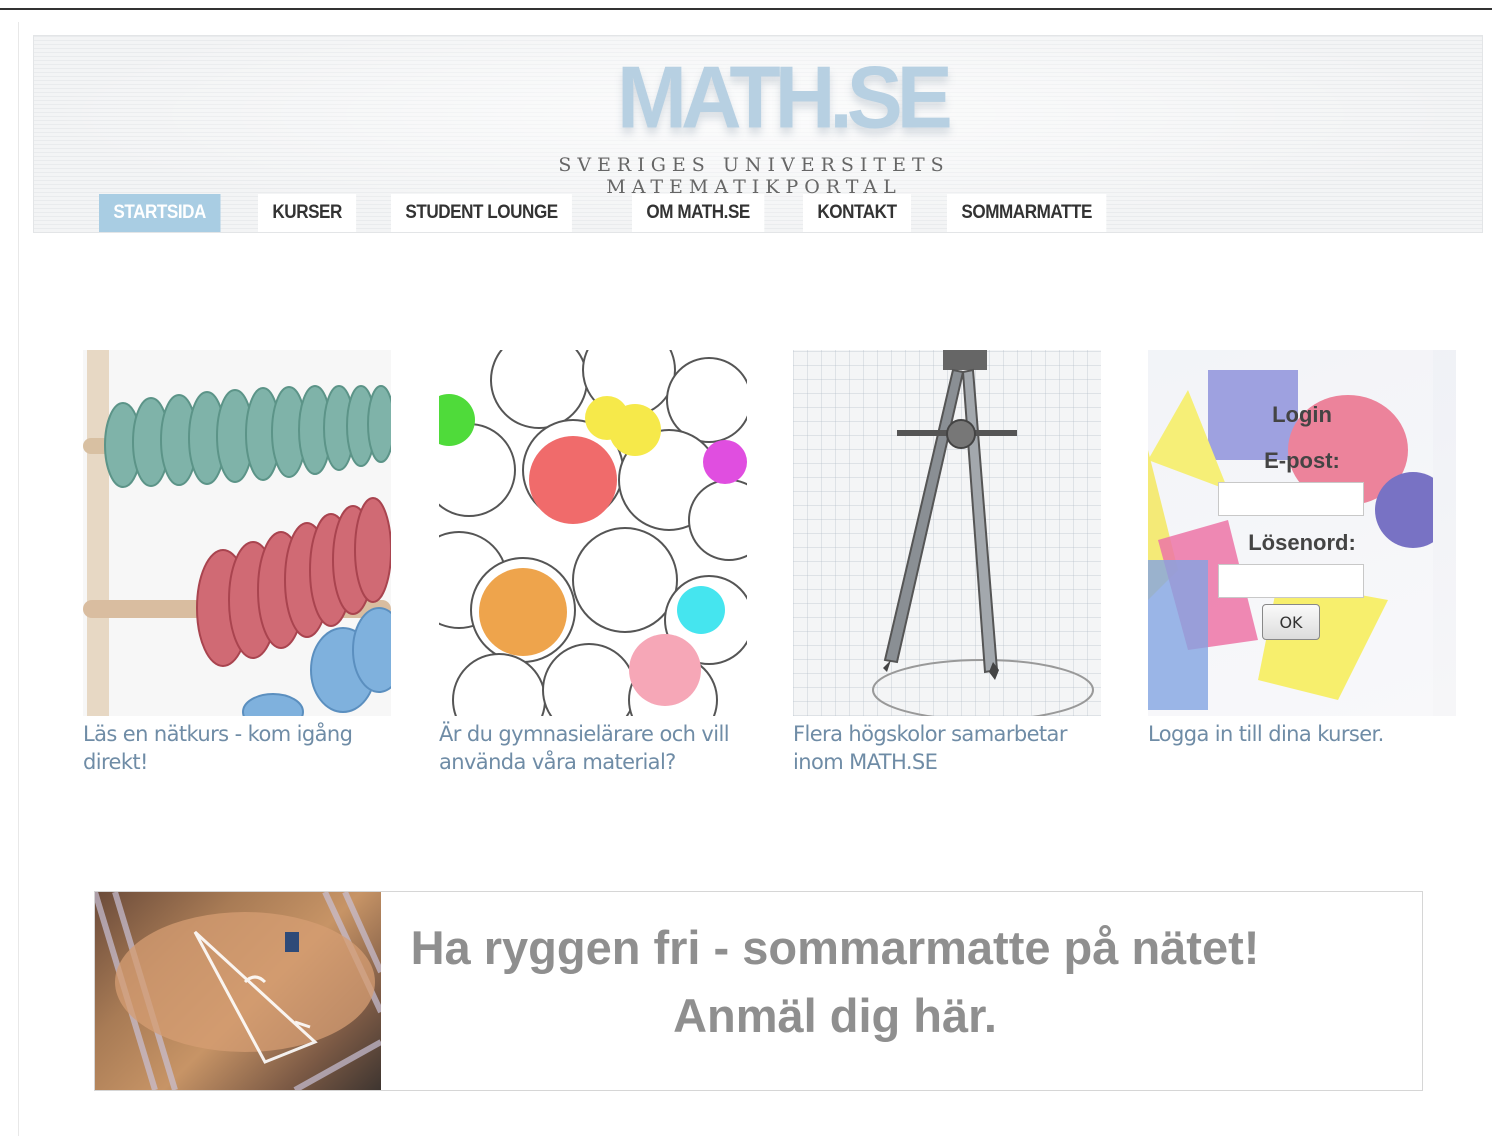 The image size is (1492, 1136). Describe the element at coordinates (482, 213) in the screenshot. I see `nav-item-student-lounge: STUDENT LOUNGE` at that location.